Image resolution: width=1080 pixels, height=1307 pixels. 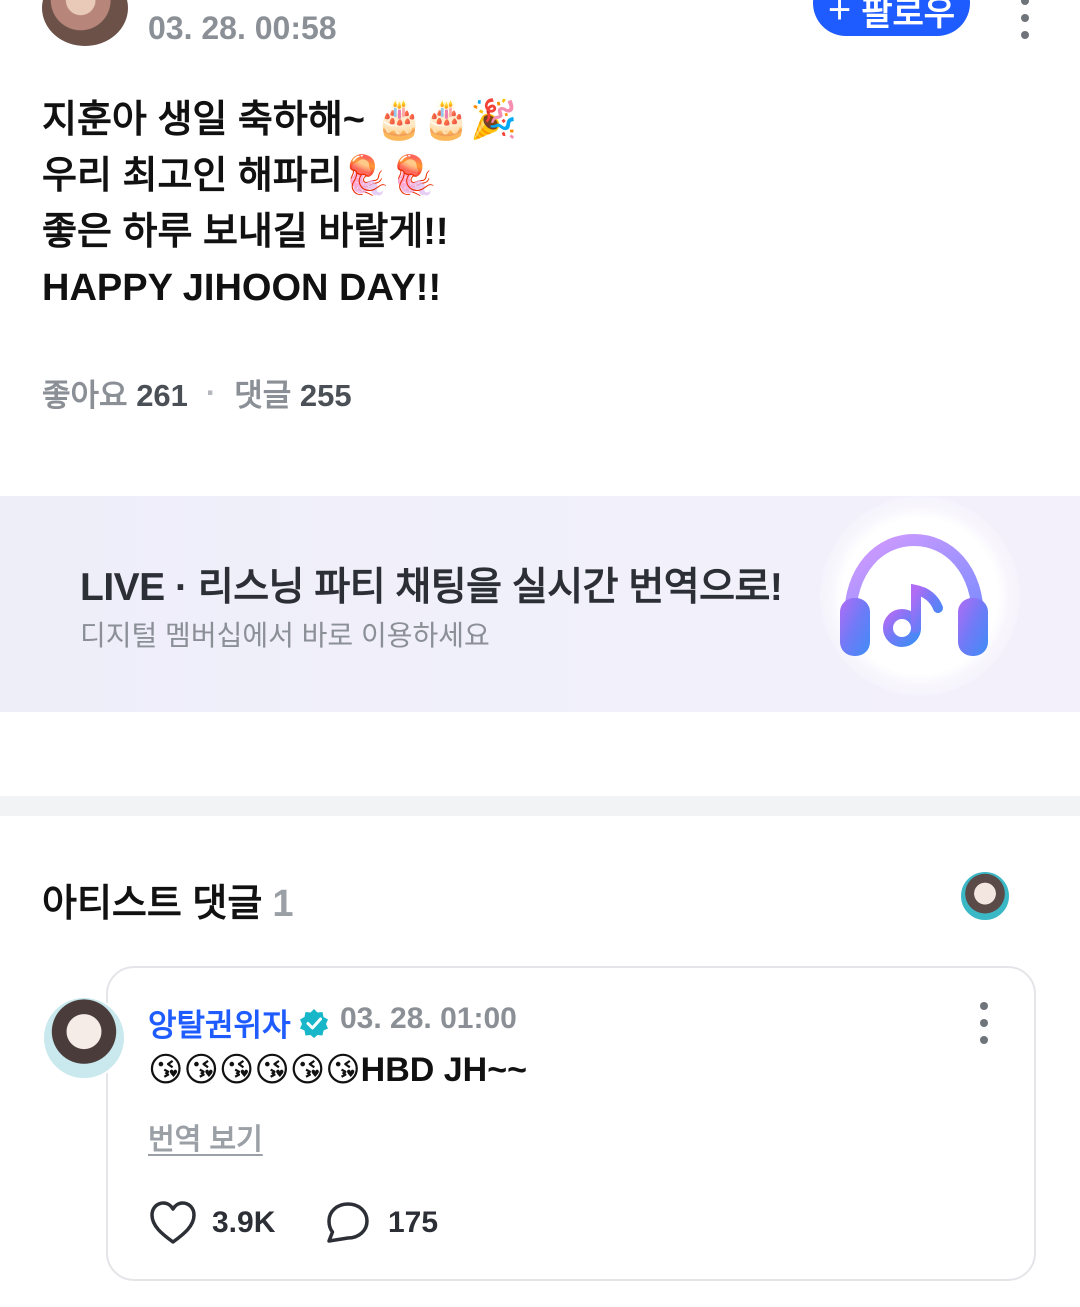 What do you see at coordinates (313, 1023) in the screenshot?
I see `verified-badge-icon` at bounding box center [313, 1023].